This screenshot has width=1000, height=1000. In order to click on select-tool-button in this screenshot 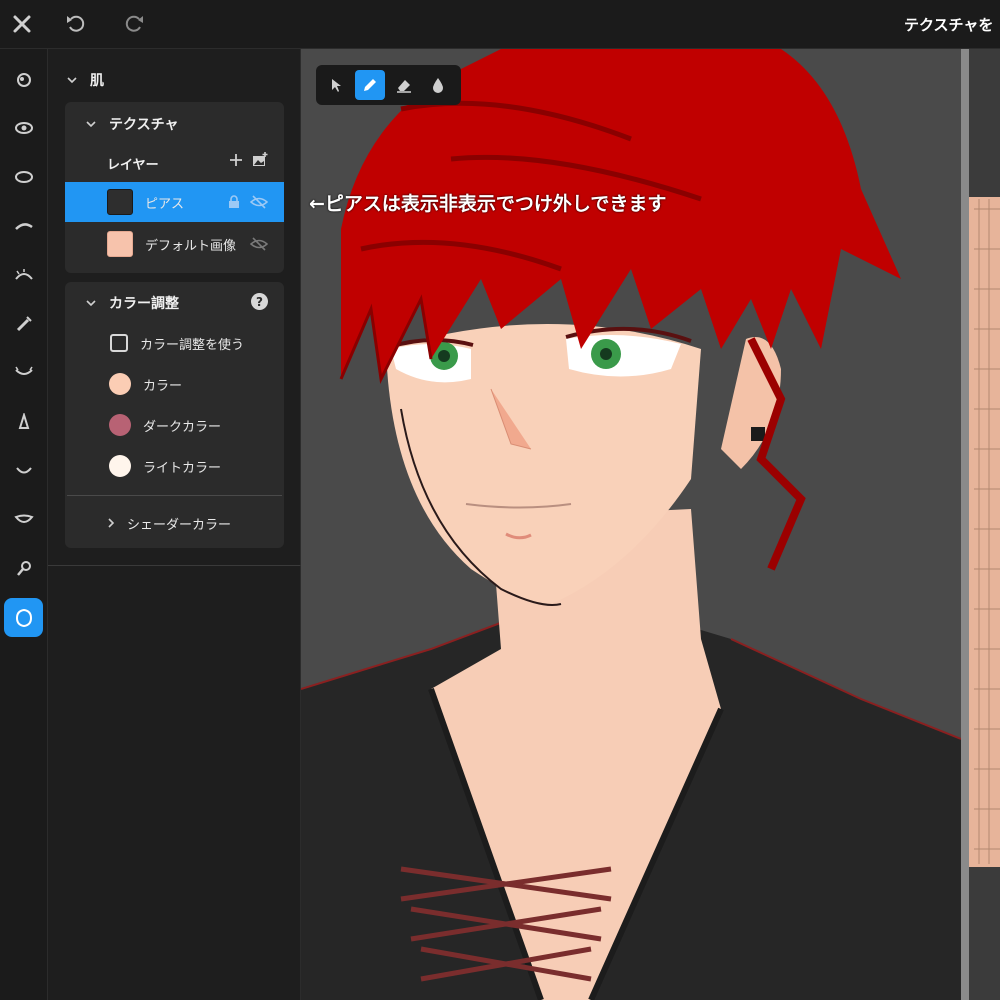, I will do `click(336, 85)`.